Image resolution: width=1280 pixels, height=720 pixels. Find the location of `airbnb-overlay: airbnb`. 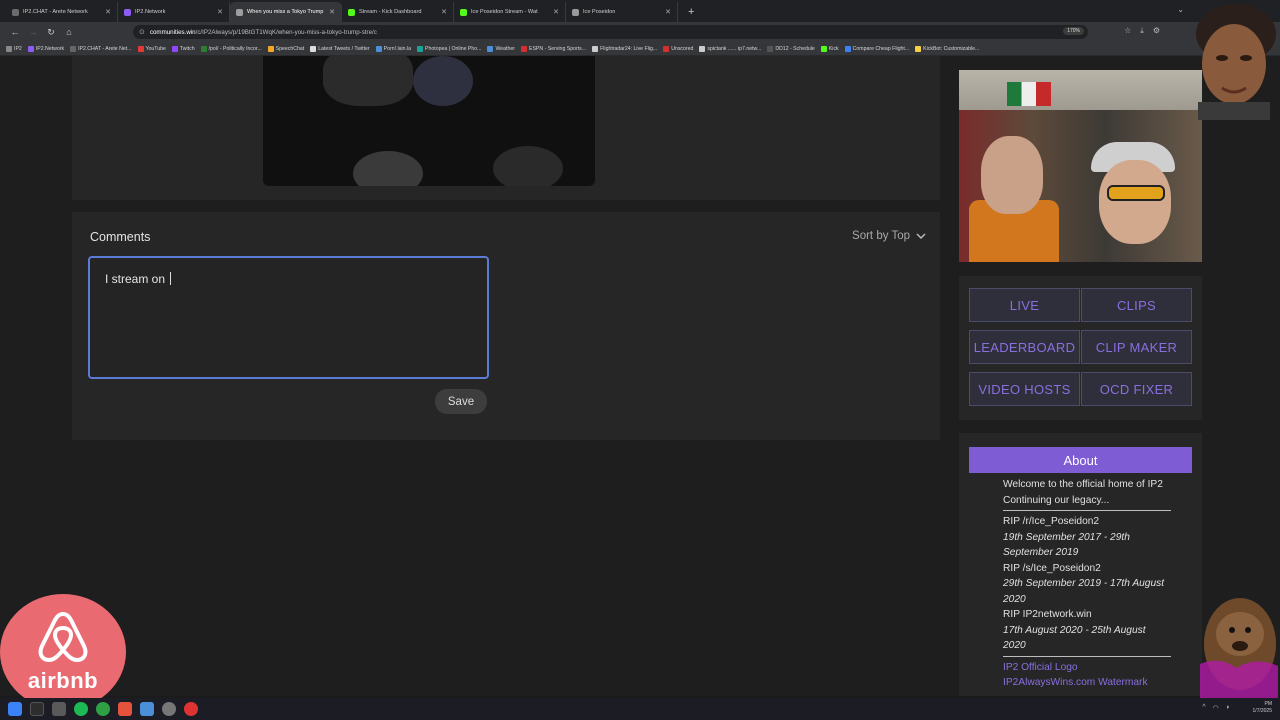

airbnb-overlay: airbnb is located at coordinates (63, 652).